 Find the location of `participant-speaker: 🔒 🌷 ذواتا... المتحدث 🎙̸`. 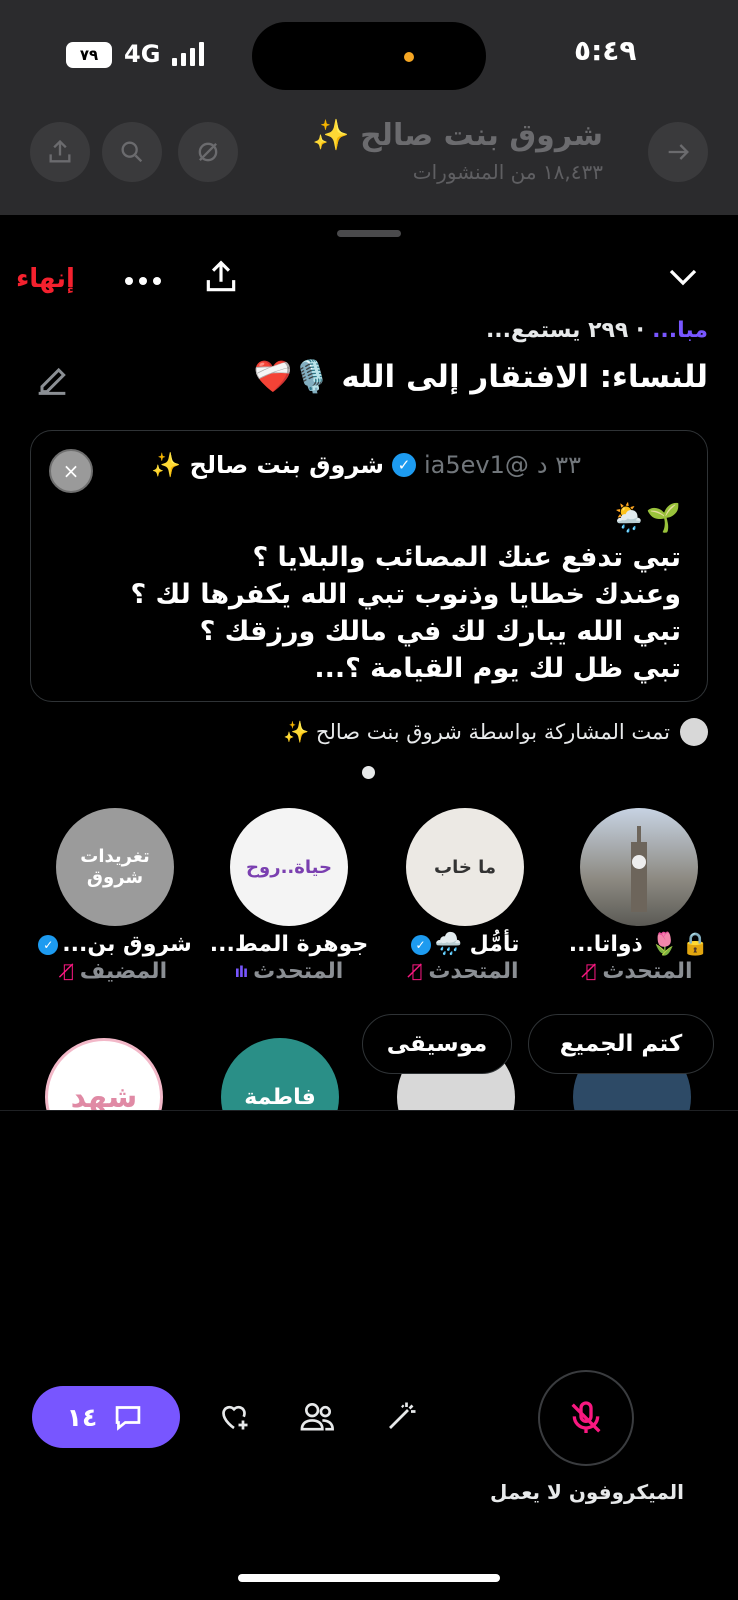

participant-speaker: 🔒 🌷 ذواتا... المتحدث 🎙̸ is located at coordinates (639, 896).